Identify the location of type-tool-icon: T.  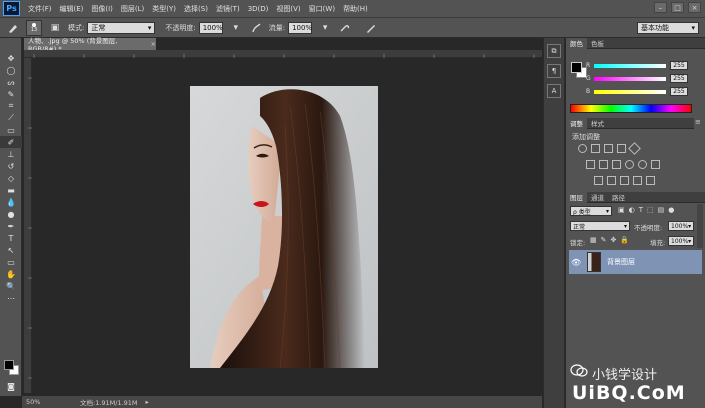
(11, 238).